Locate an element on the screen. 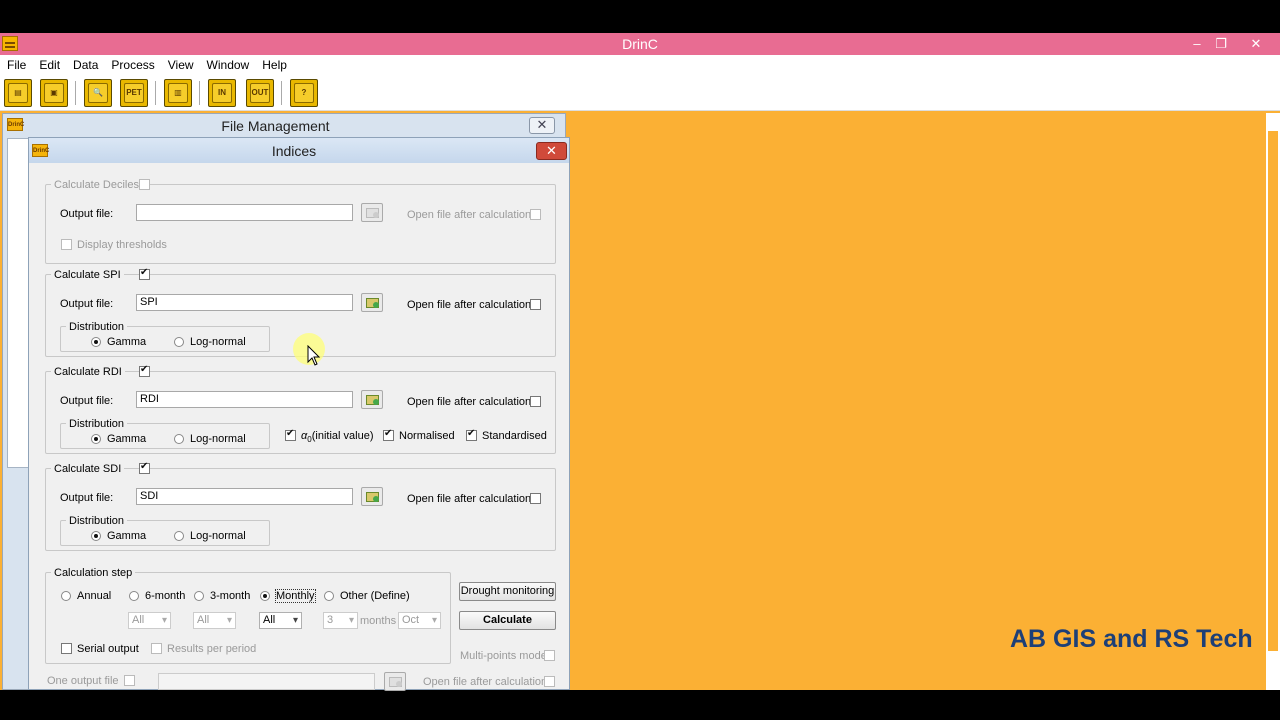  display-thresholds-checkbox is located at coordinates (66, 244).